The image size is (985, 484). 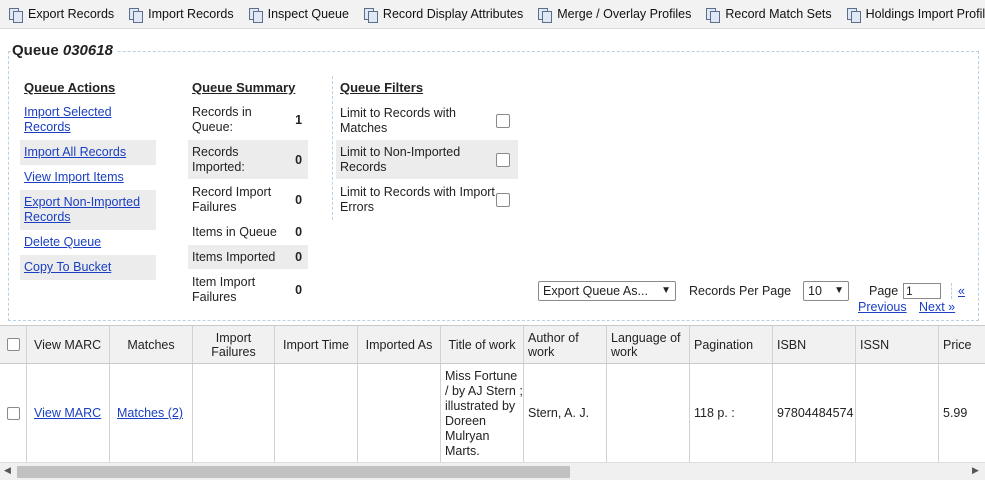 I want to click on merge-overlay-profiles-button: Merge / Overlay Profiles, so click(x=614, y=15).